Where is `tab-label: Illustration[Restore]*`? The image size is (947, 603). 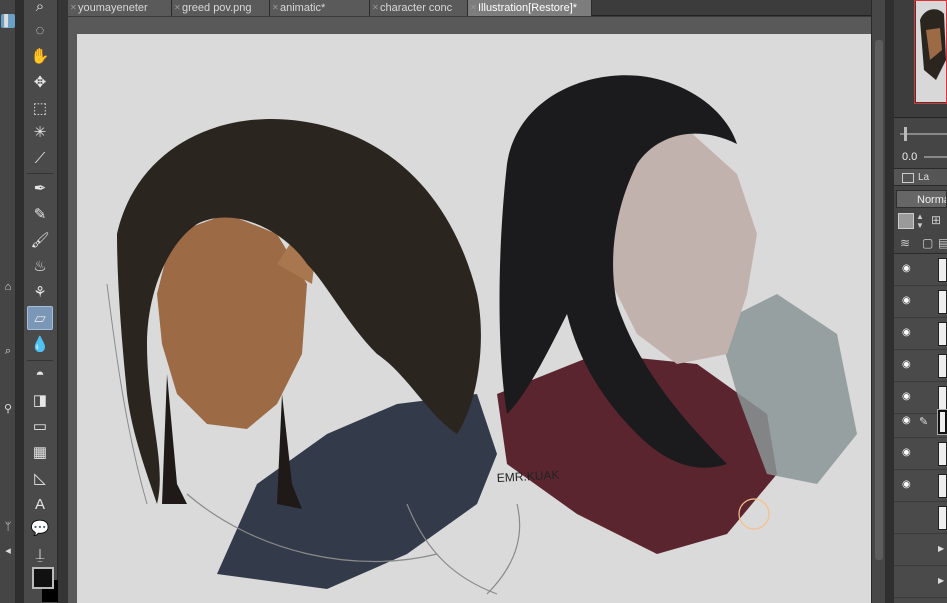
tab-label: Illustration[Restore]* is located at coordinates (528, 8).